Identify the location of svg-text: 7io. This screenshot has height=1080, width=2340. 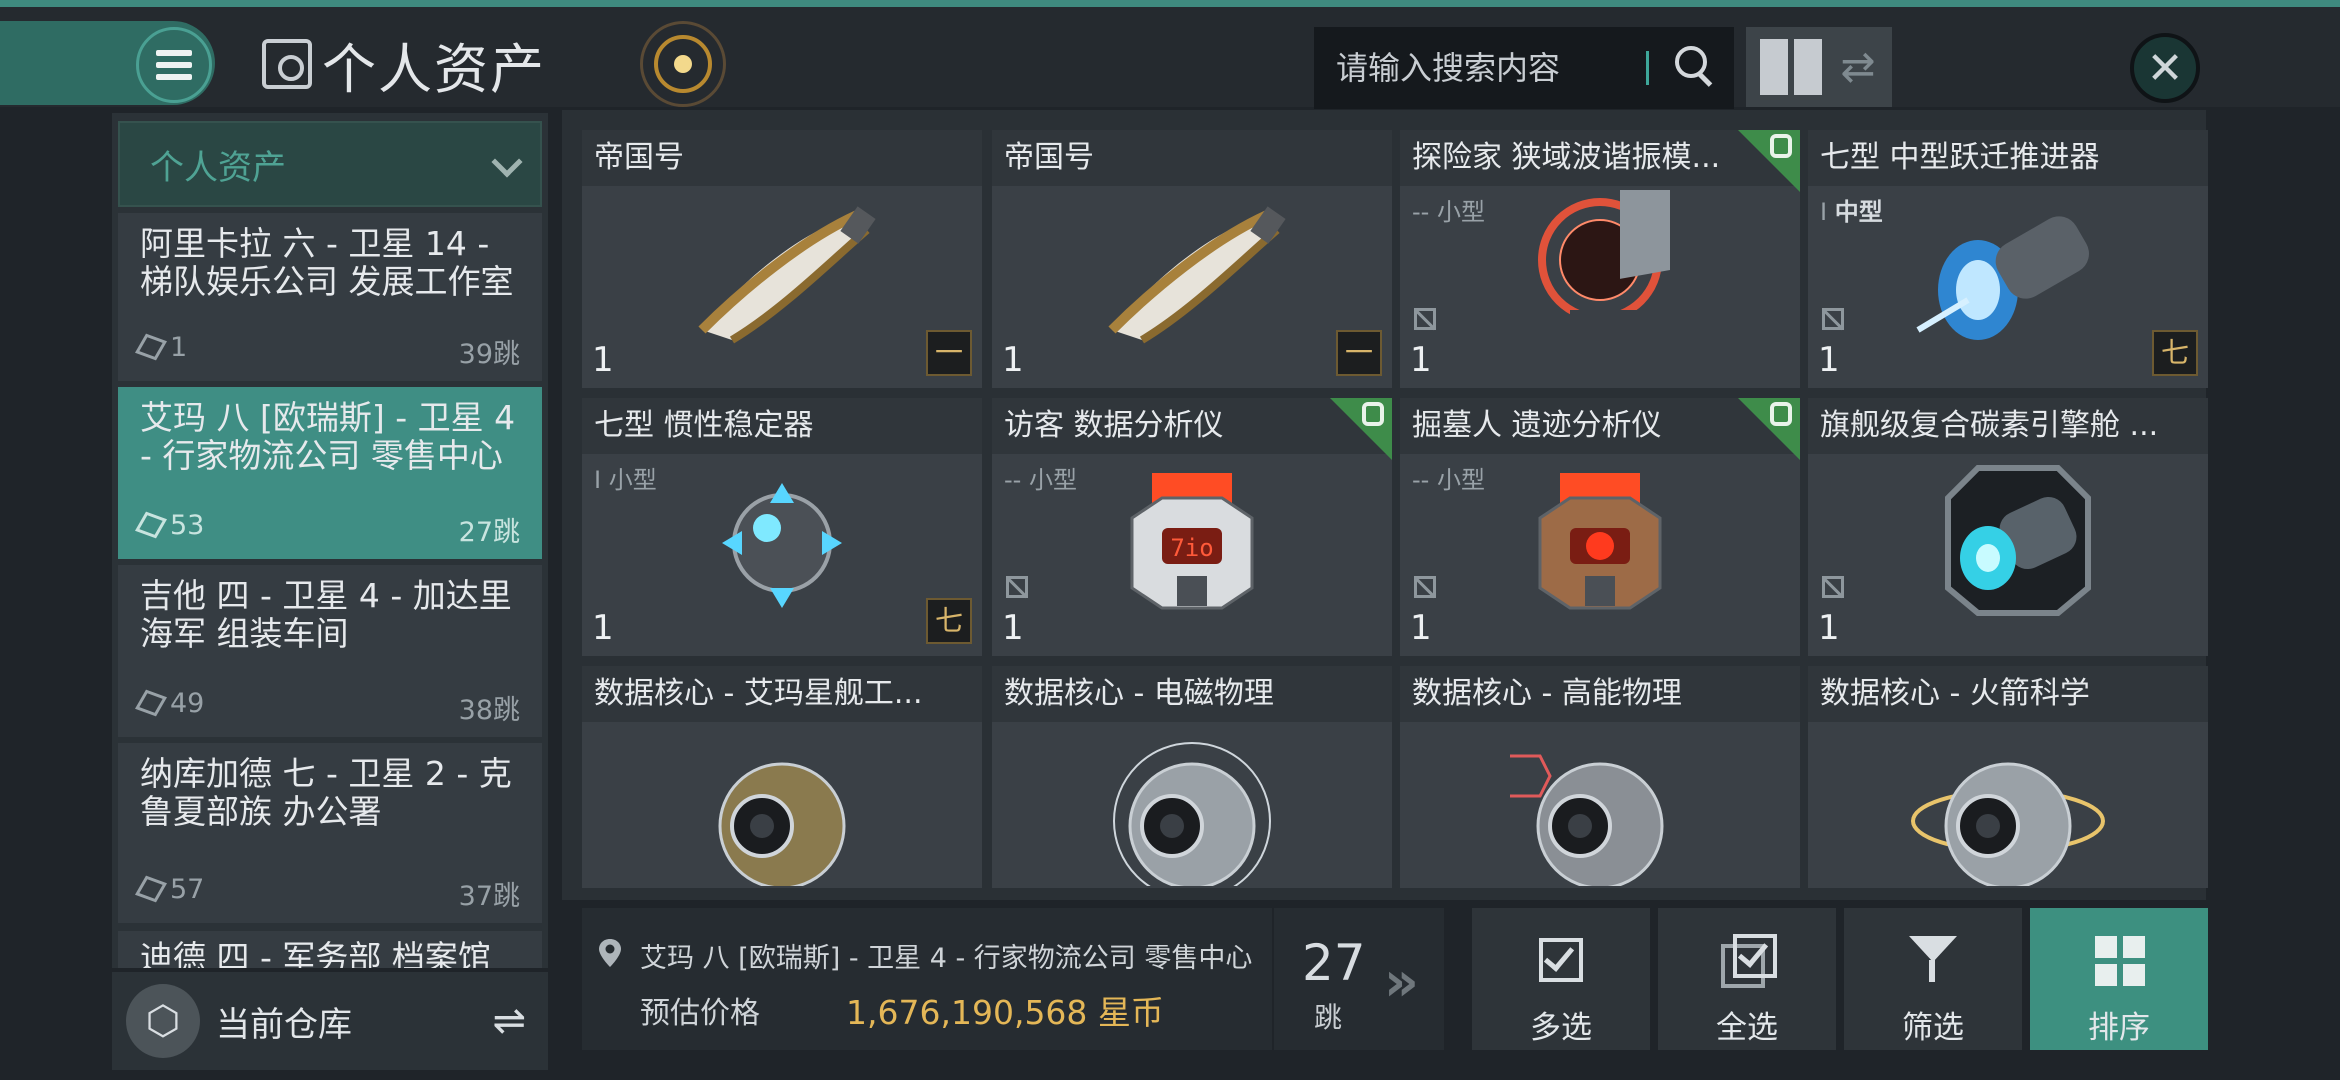
(1191, 548).